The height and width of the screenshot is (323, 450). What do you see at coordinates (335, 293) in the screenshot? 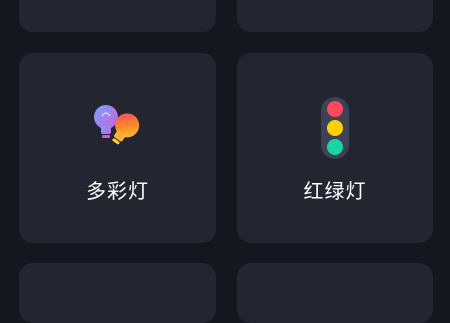
I see `effect-card-bottom-right` at bounding box center [335, 293].